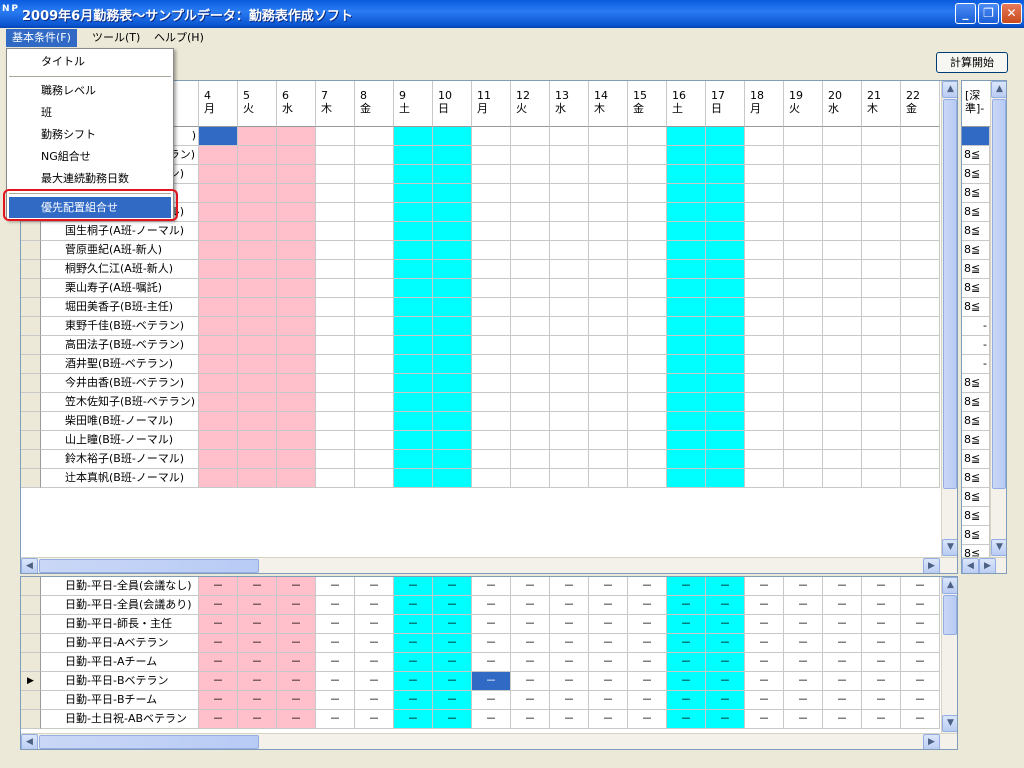 The height and width of the screenshot is (768, 1024). What do you see at coordinates (413, 104) in the screenshot?
I see `day-header: 9土` at bounding box center [413, 104].